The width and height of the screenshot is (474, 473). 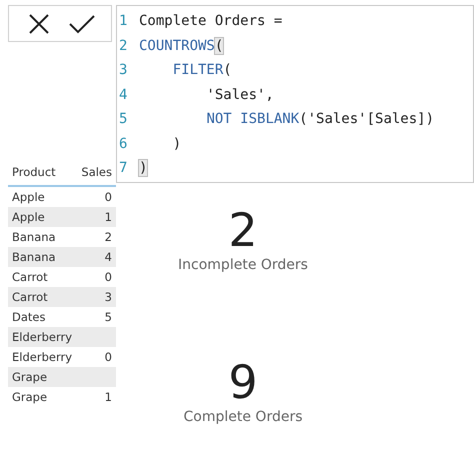 I want to click on line-number: 3, so click(x=123, y=70).